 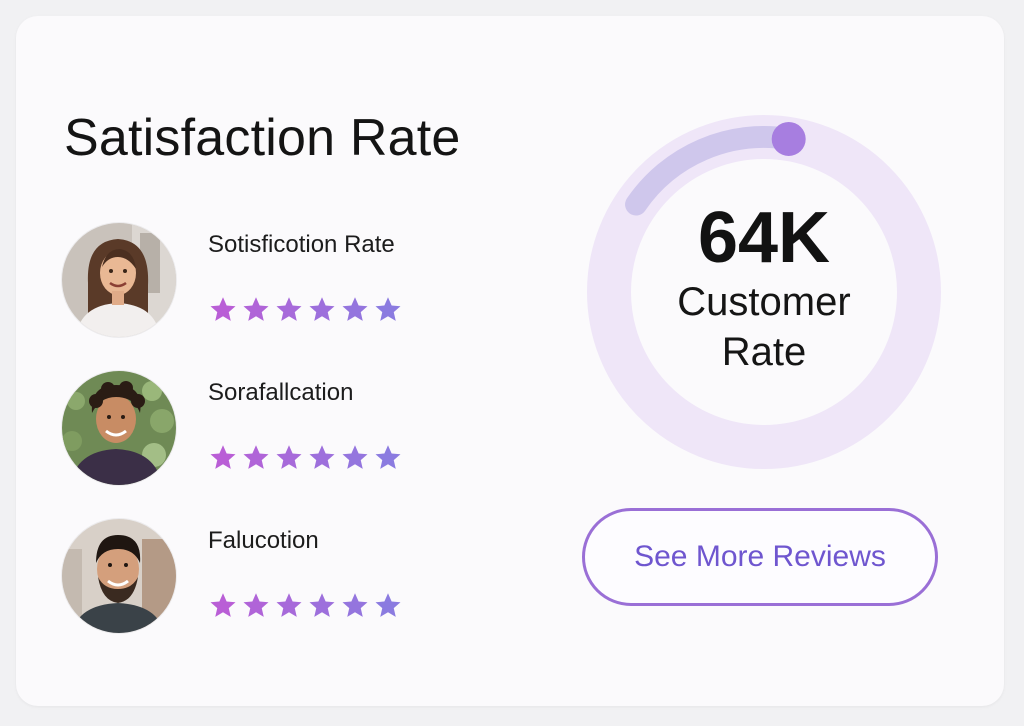 I want to click on customer-rate-value: 64K, so click(x=764, y=238).